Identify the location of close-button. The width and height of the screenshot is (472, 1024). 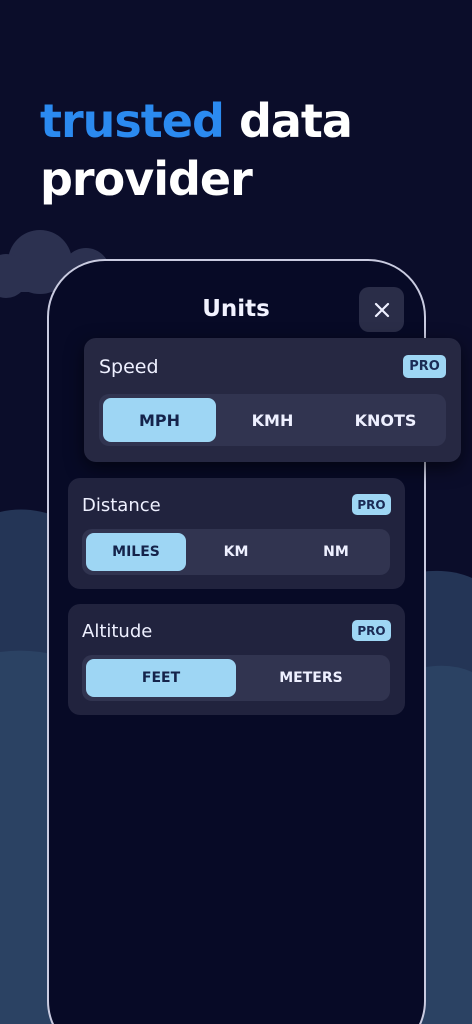
(381, 309).